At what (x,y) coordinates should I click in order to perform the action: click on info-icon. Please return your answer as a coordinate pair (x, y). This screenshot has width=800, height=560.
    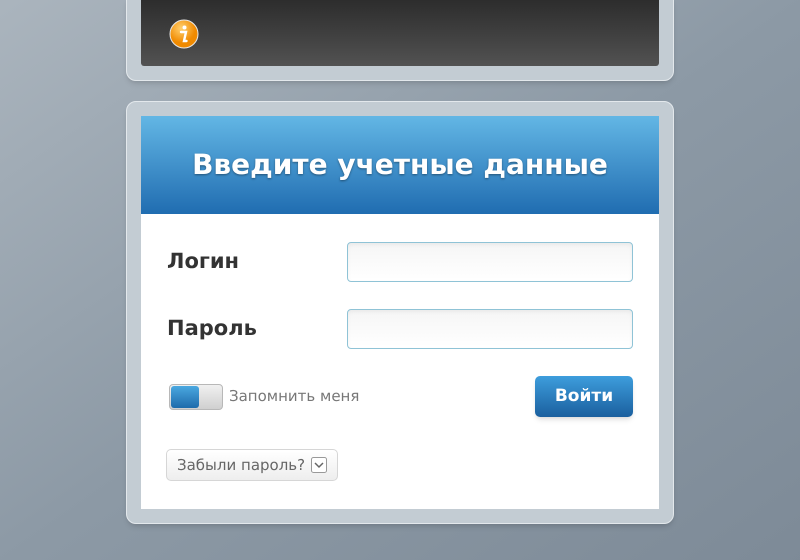
    Looking at the image, I should click on (184, 33).